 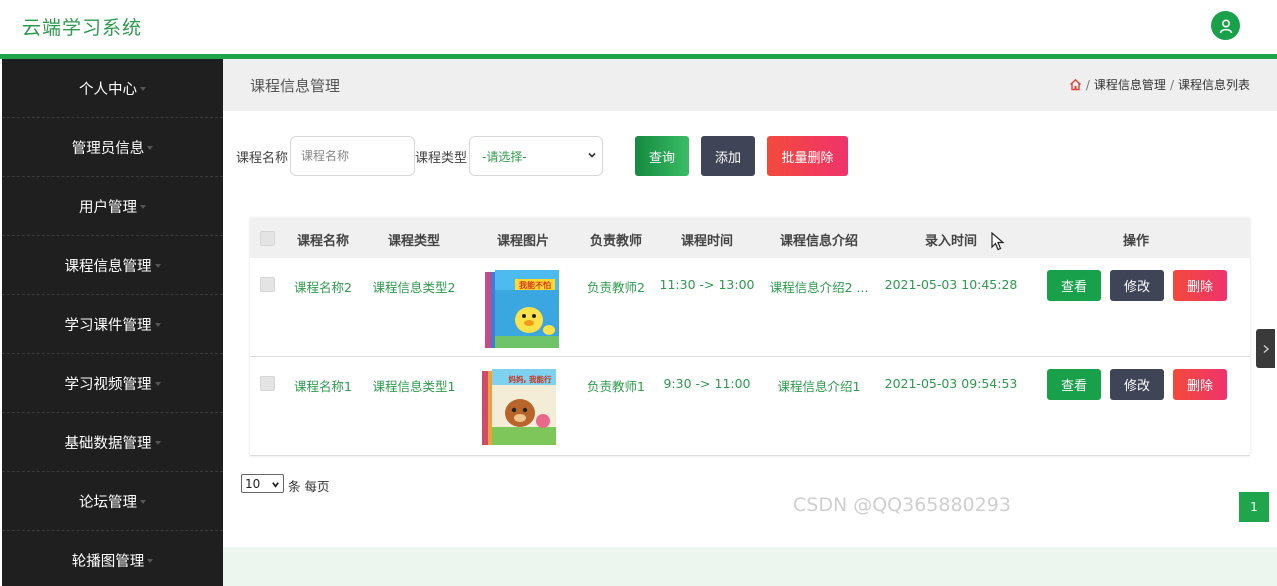 What do you see at coordinates (707, 284) in the screenshot?
I see `cell-course-time: 11:30 -> 13:00` at bounding box center [707, 284].